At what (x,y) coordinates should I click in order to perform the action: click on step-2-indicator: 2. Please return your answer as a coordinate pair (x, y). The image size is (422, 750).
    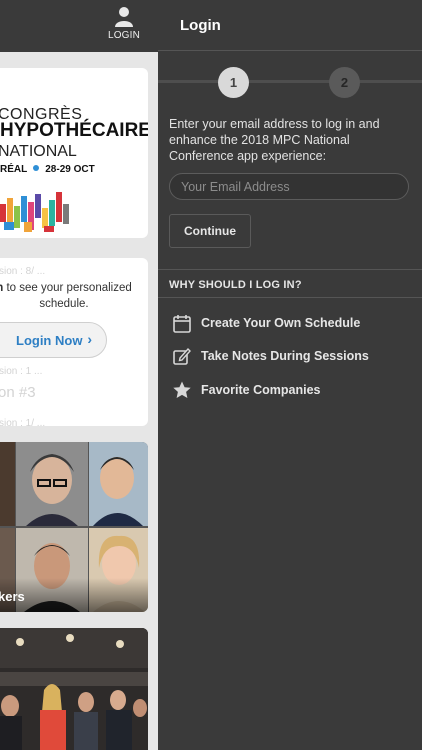
    Looking at the image, I should click on (344, 82).